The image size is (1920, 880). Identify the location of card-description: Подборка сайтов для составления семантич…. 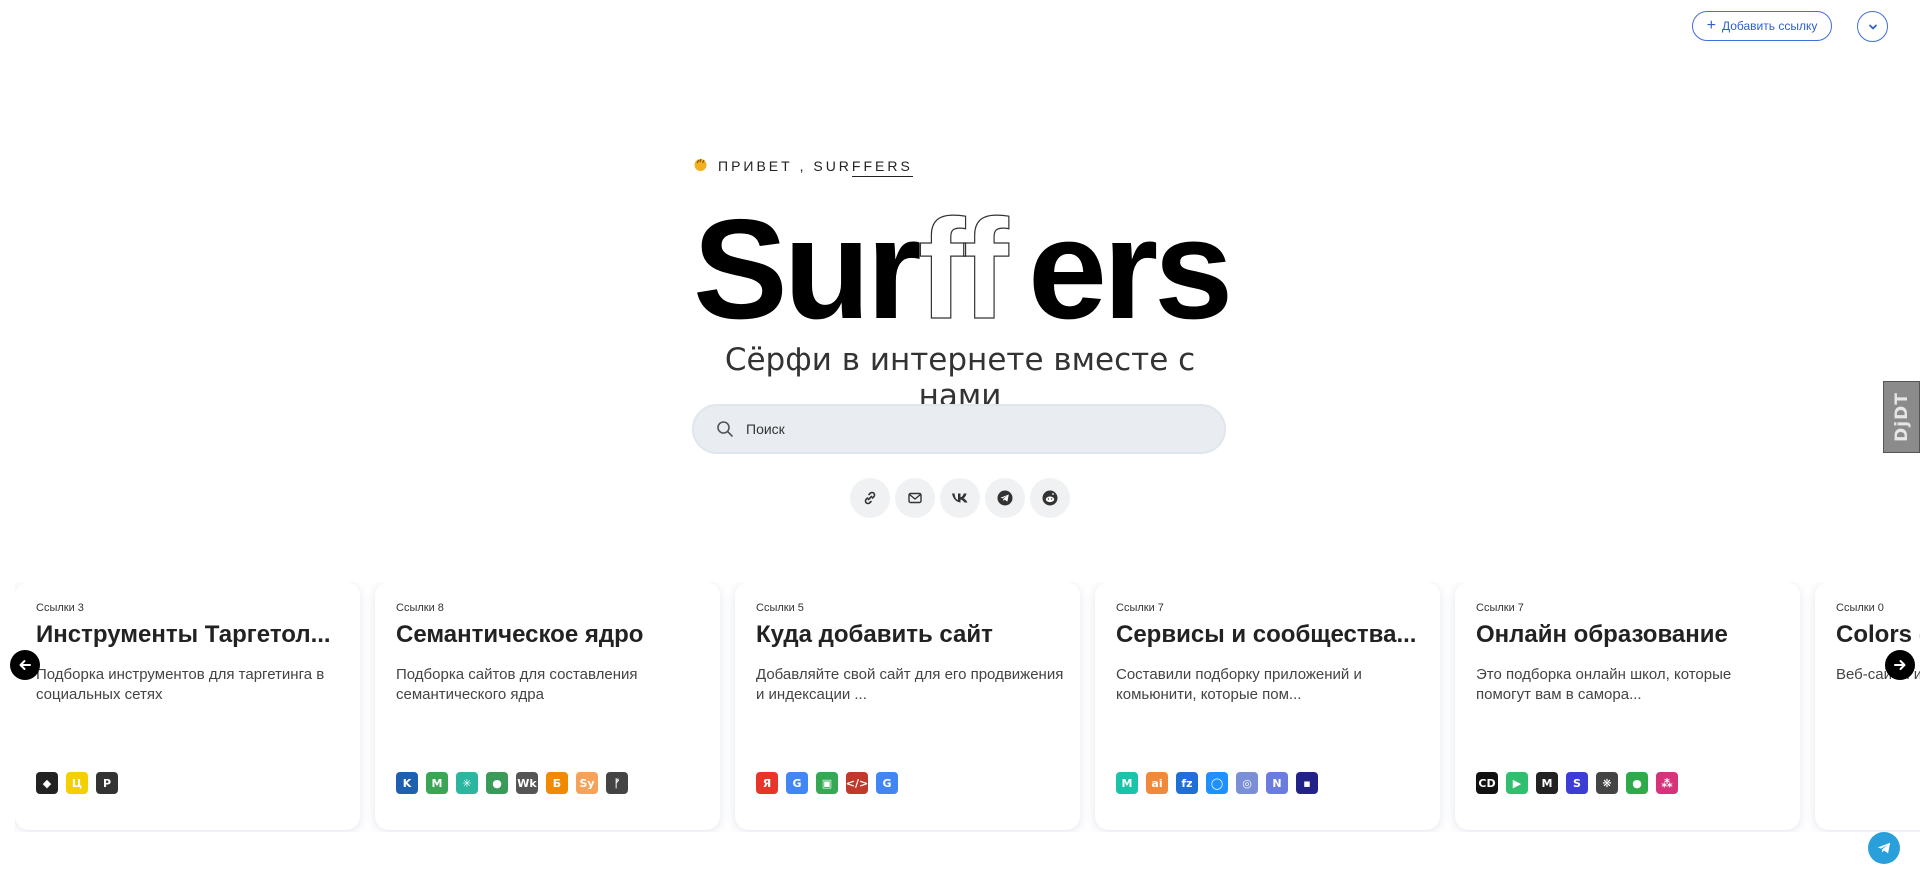
(517, 684).